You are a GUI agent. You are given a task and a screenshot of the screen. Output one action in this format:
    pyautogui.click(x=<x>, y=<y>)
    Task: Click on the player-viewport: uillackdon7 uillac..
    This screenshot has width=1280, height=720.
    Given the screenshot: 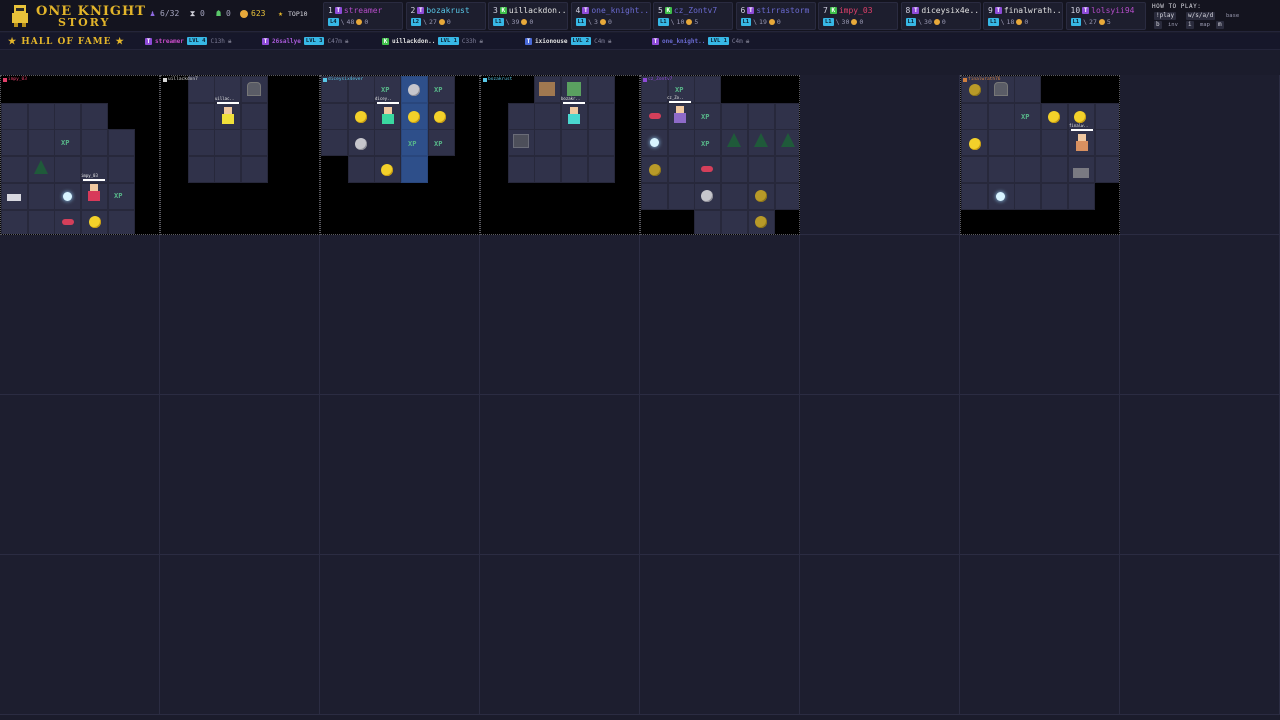 What is the action you would take?
    pyautogui.click(x=240, y=155)
    